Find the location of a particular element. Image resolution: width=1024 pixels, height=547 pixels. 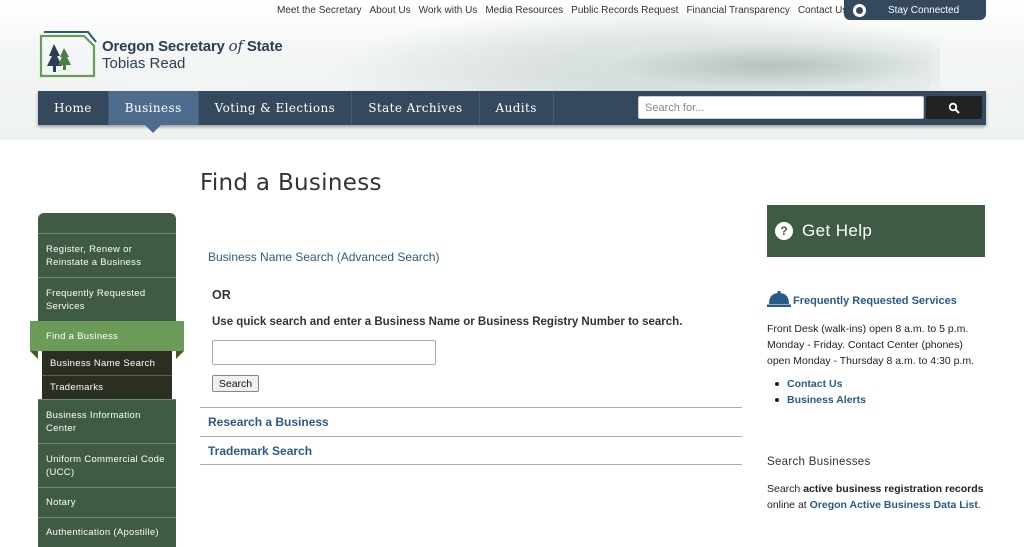

get-help-title: Get Help is located at coordinates (837, 230).